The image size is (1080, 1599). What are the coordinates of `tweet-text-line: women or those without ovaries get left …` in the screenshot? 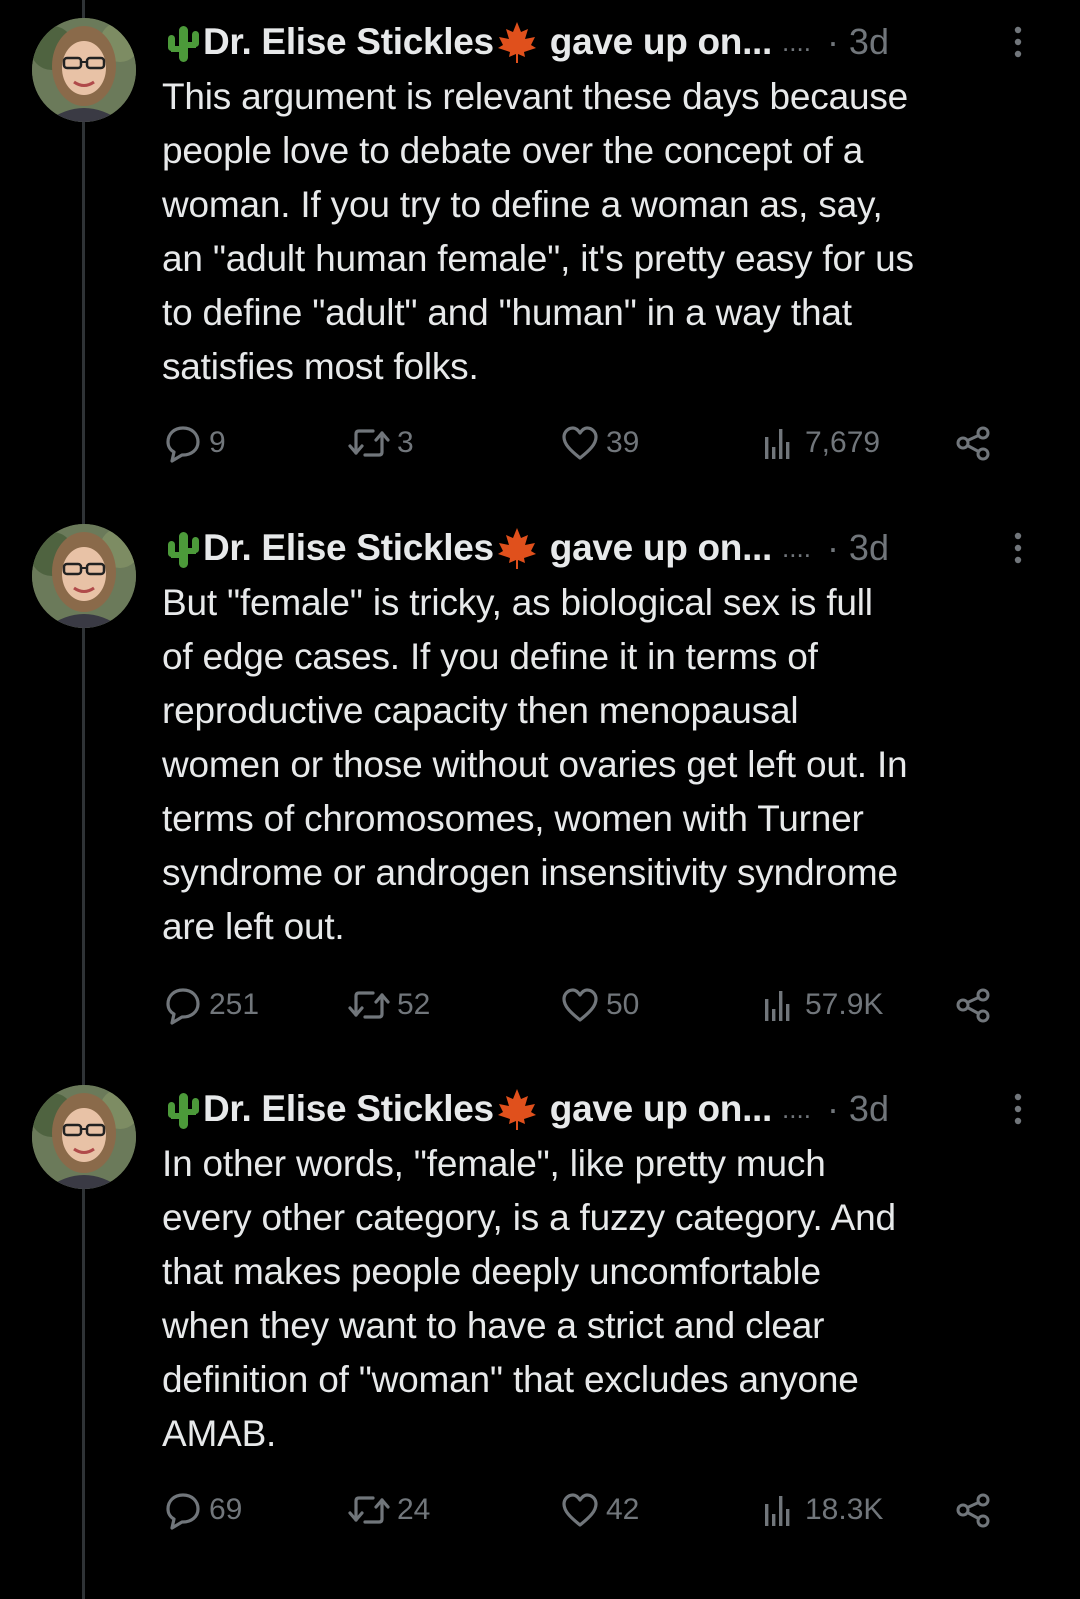 It's located at (535, 764).